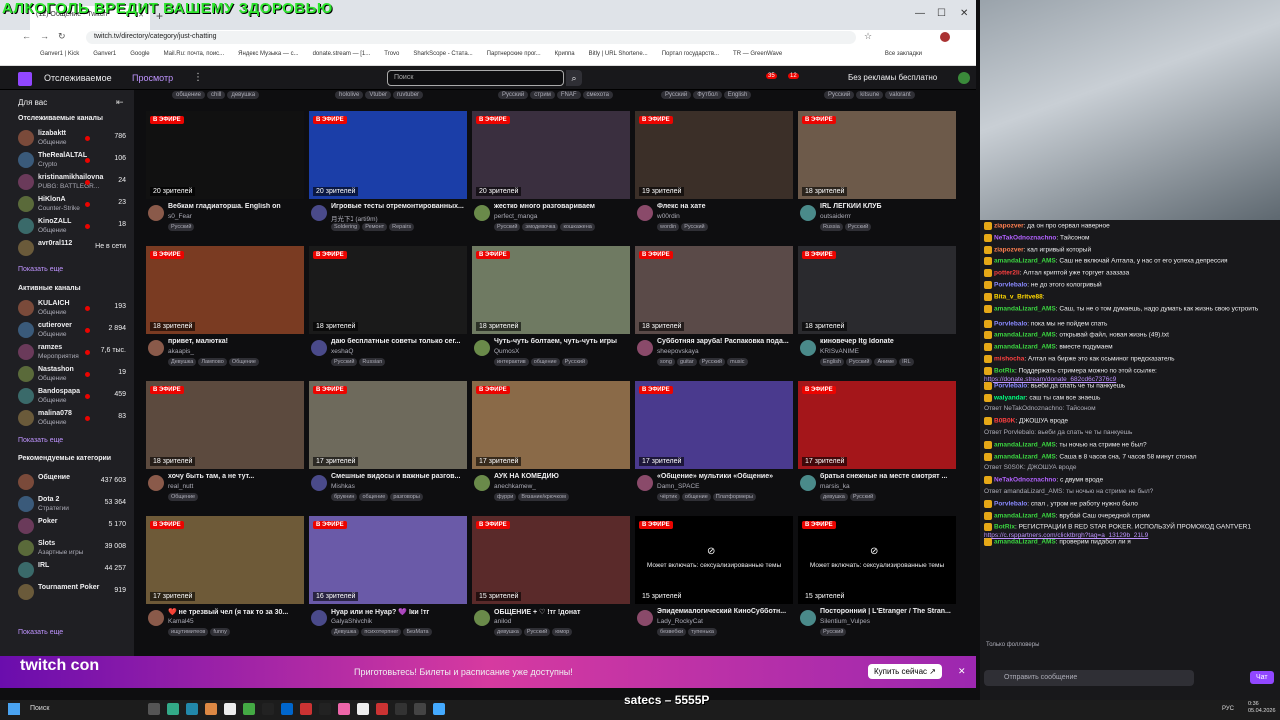  I want to click on tag-chip: смехота, so click(597, 95).